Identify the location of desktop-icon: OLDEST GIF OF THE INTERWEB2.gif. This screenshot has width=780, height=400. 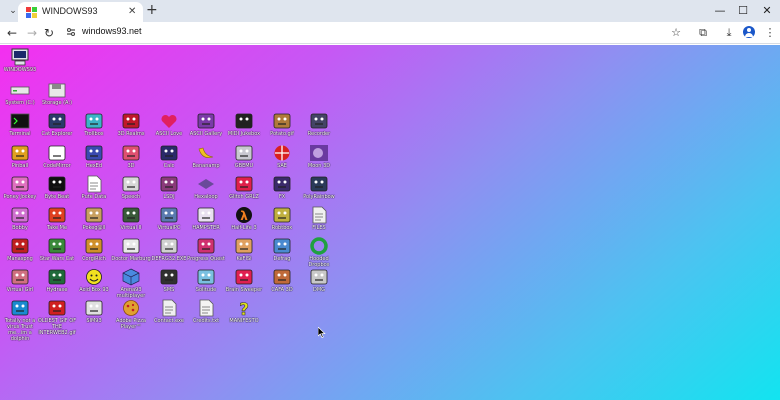
(57, 317).